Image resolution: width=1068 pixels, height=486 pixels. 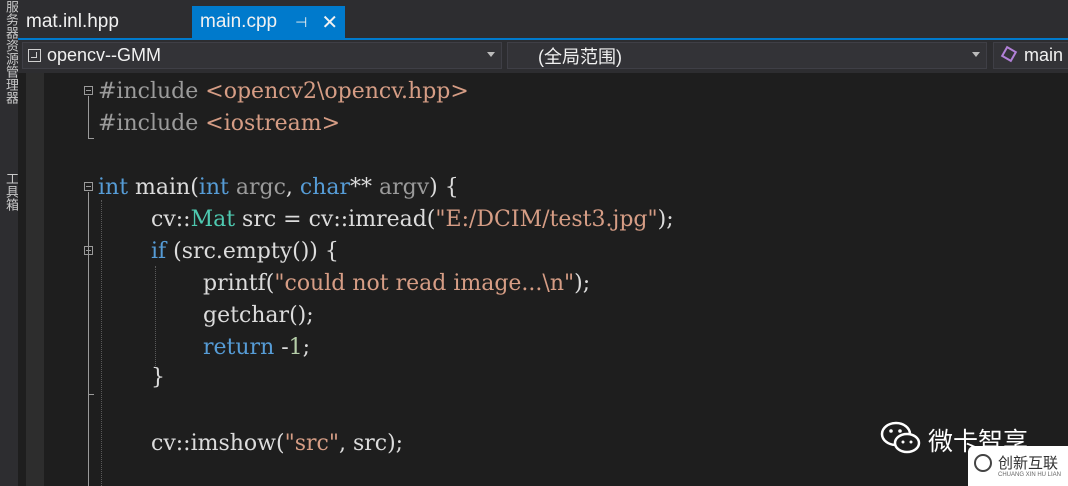 I want to click on code-line-6: if (src.empty()) {, so click(x=245, y=252).